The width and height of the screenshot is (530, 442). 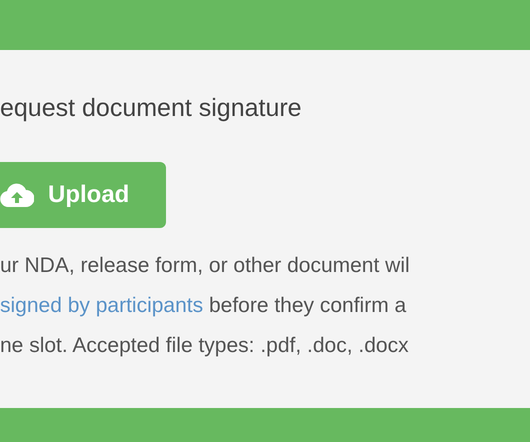 What do you see at coordinates (17, 195) in the screenshot?
I see `cloud-upload-icon` at bounding box center [17, 195].